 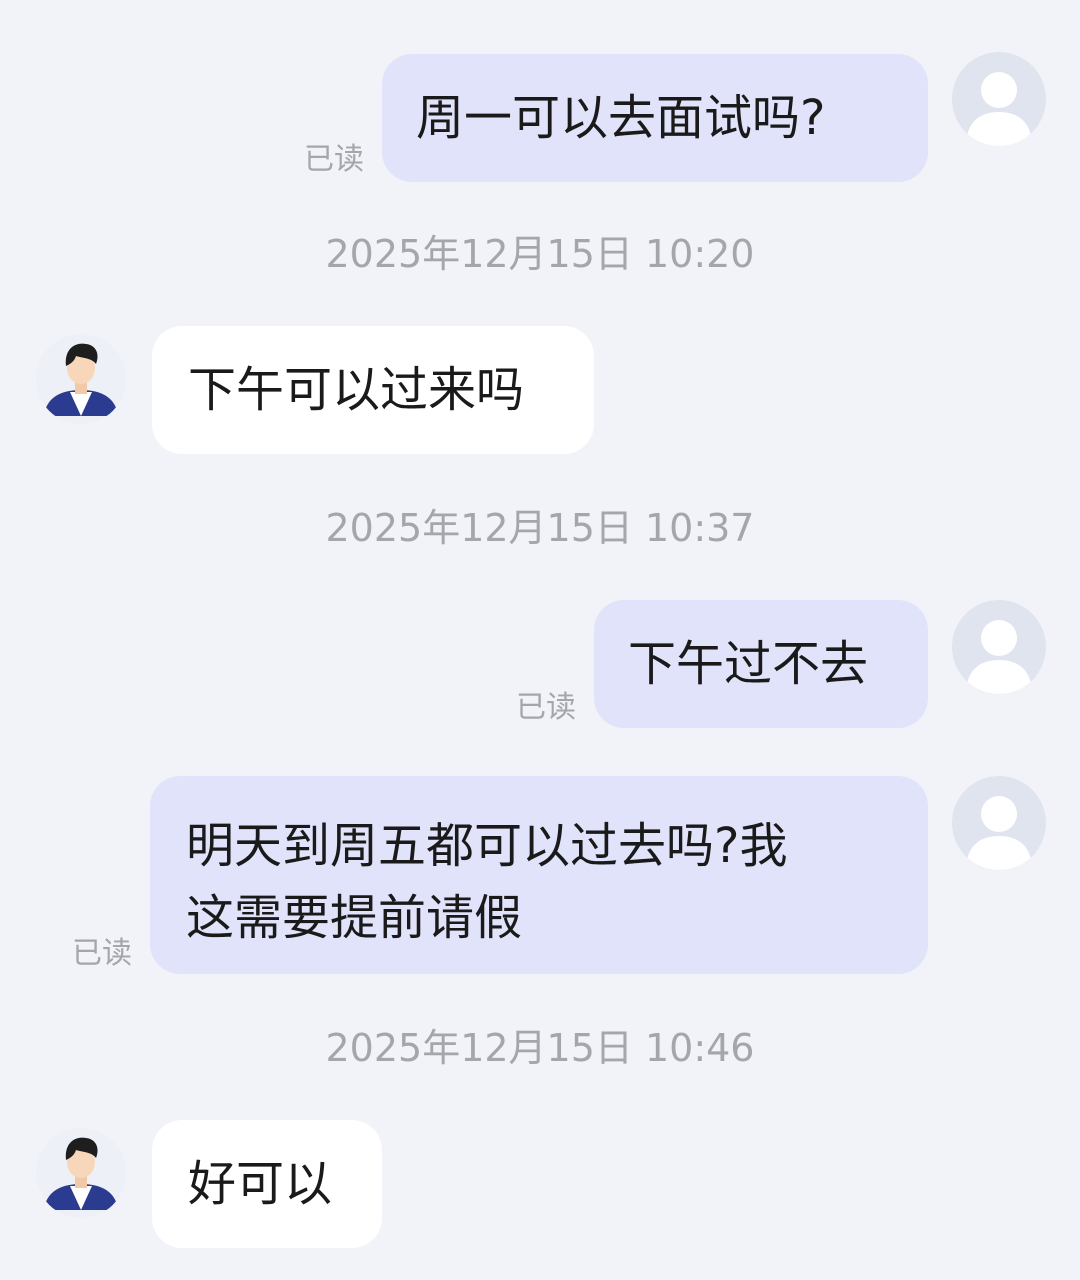 What do you see at coordinates (260, 1184) in the screenshot?
I see `message-text: 好可以` at bounding box center [260, 1184].